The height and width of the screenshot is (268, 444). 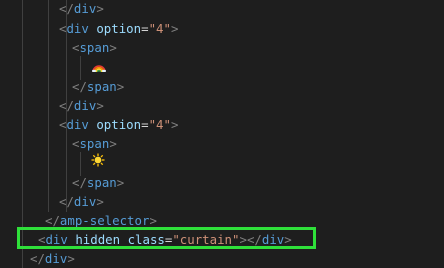 I want to click on code-token: amp-selector, so click(x=104, y=220).